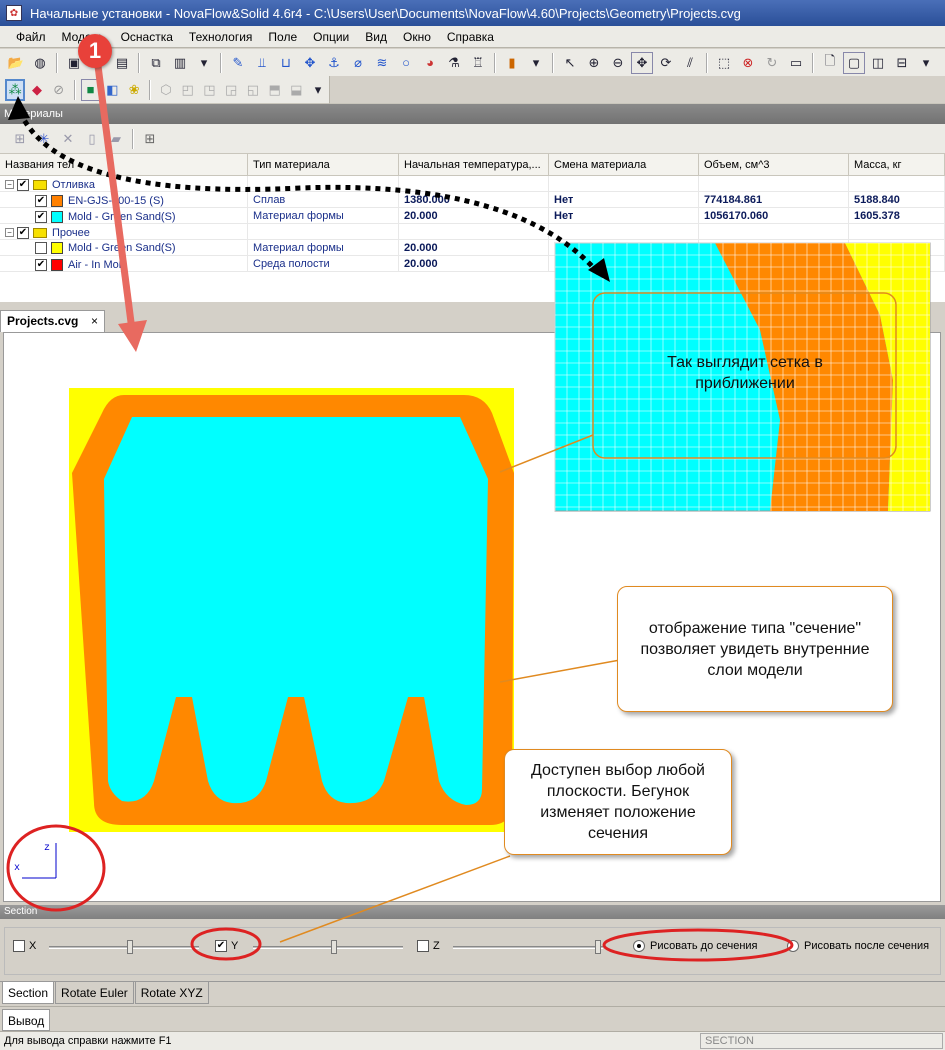  What do you see at coordinates (134, 90) in the screenshot?
I see `materials-view-icon: ❀` at bounding box center [134, 90].